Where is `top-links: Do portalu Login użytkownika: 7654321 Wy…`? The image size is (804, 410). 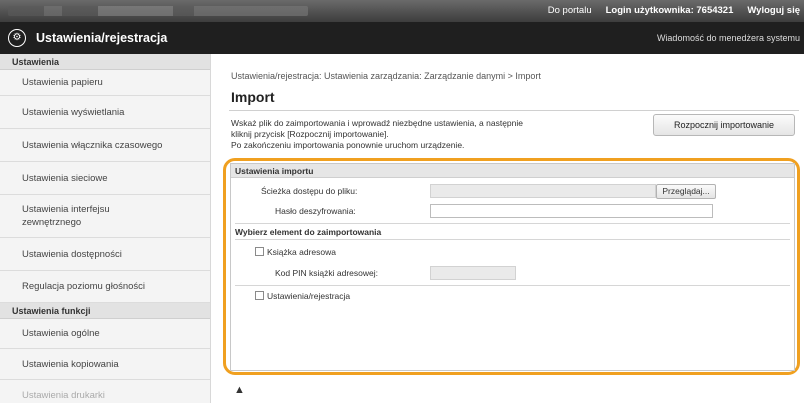
top-links: Do portalu Login użytkownika: 7654321 Wy… is located at coordinates (674, 10).